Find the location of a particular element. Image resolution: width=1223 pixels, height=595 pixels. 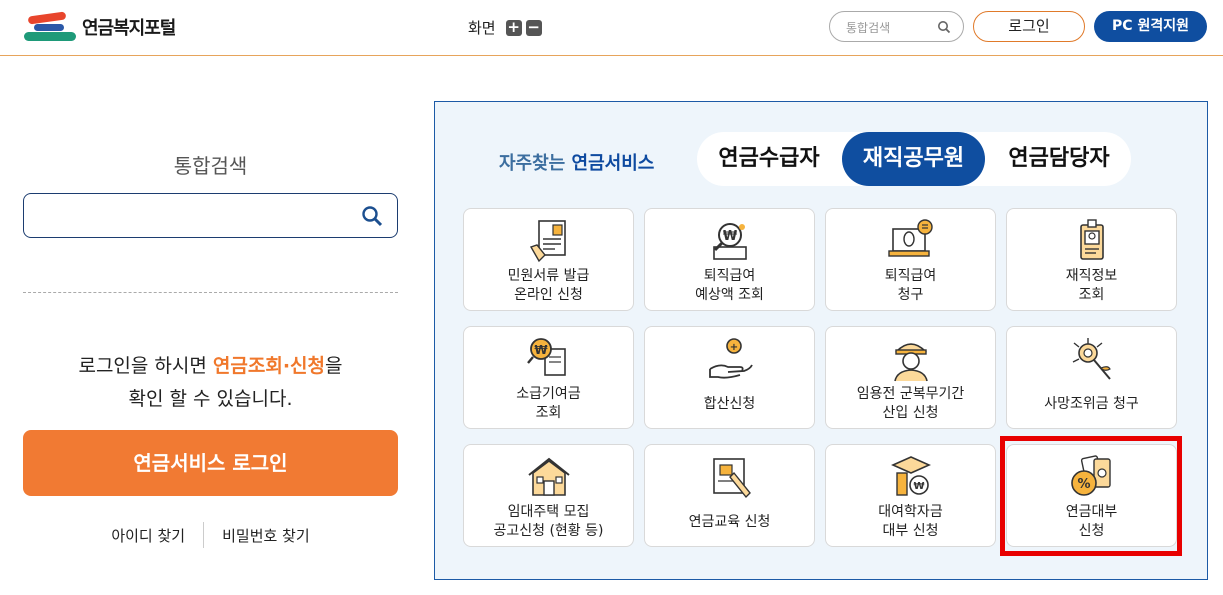

freq-title-pre: 자주찾는 is located at coordinates (535, 163).